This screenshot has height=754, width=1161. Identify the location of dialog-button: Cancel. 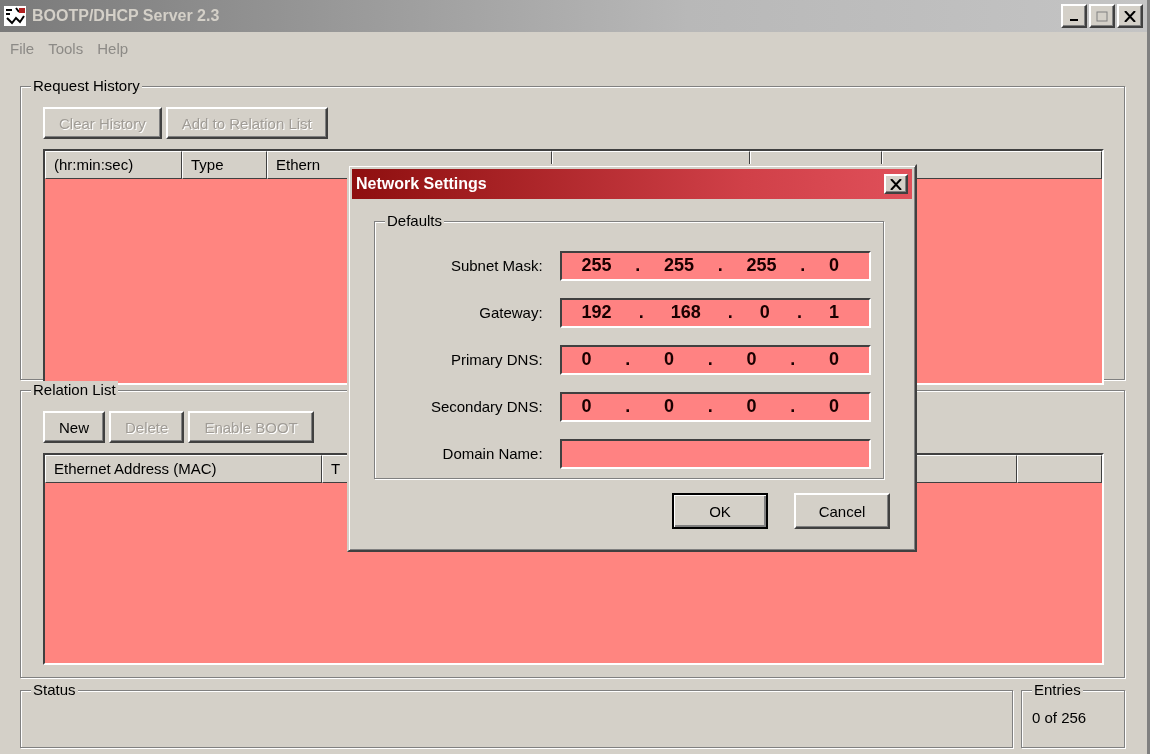
(842, 511).